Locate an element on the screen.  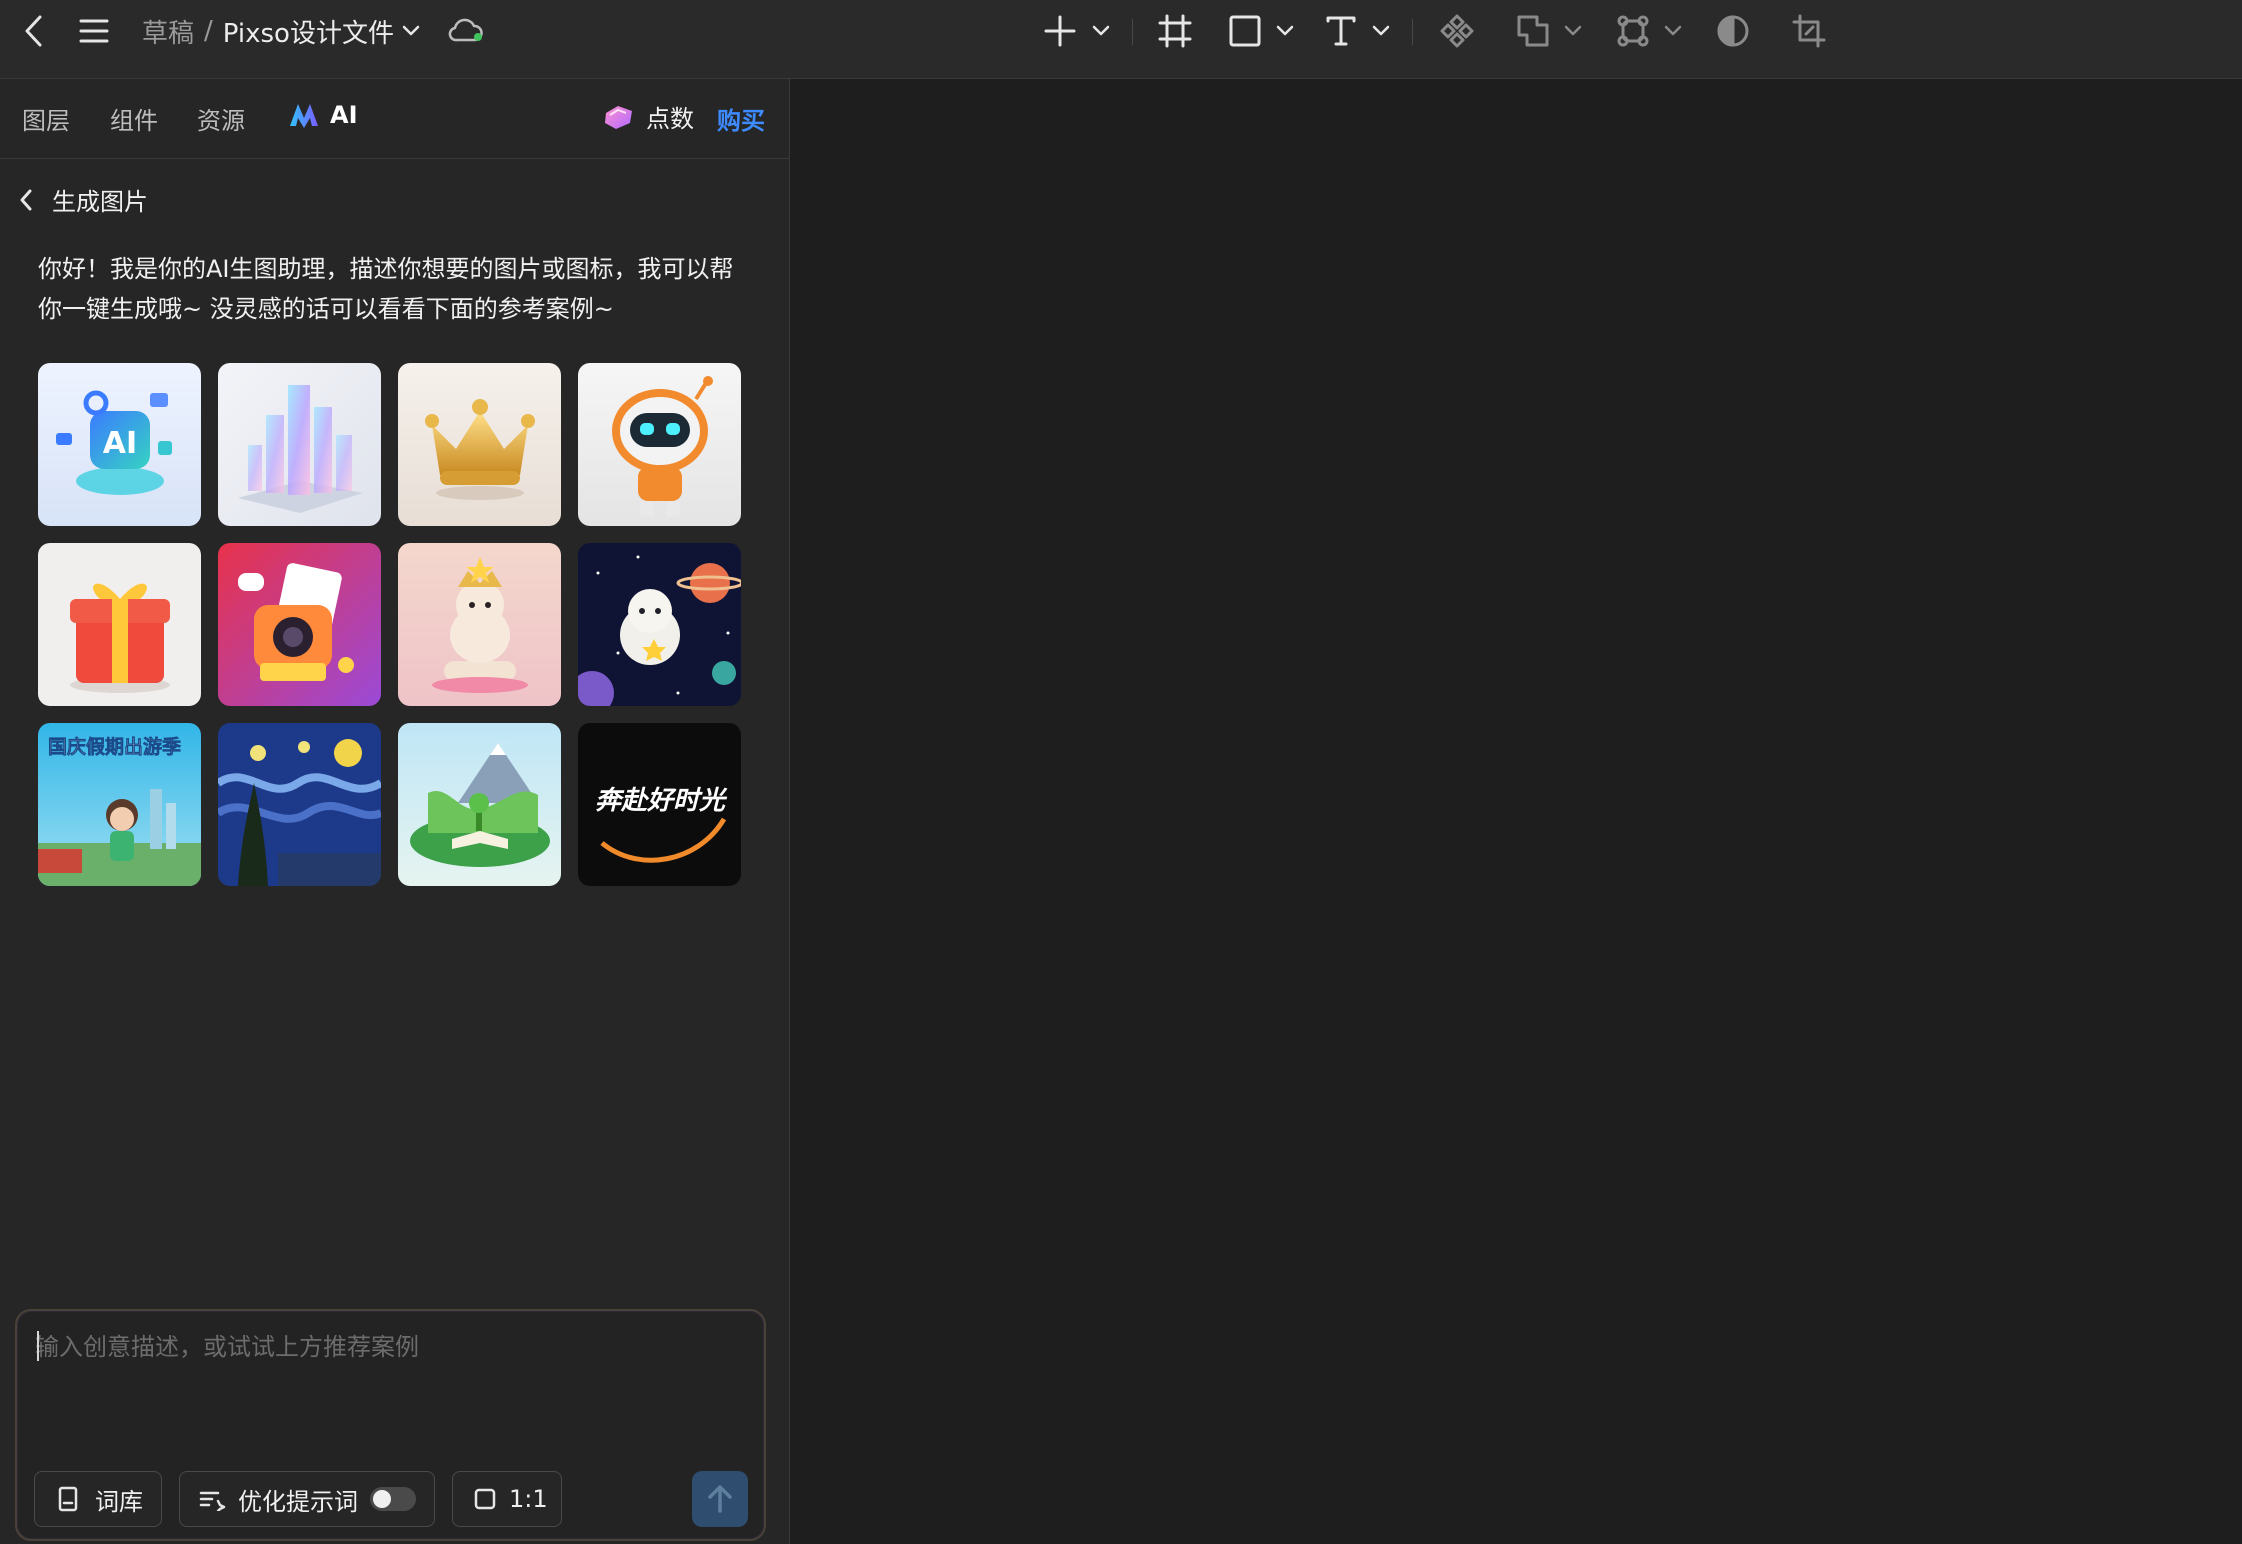
vector-tool-dropdown is located at coordinates (1673, 31).